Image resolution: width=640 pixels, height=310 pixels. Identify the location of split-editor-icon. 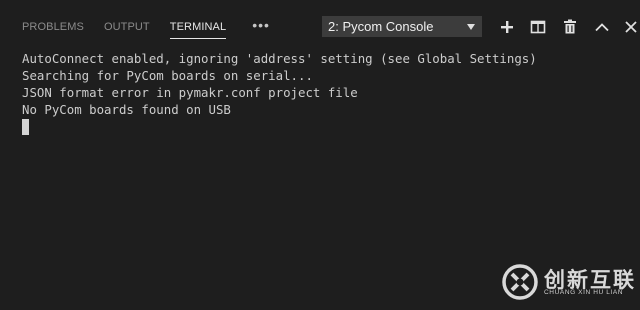
(538, 27).